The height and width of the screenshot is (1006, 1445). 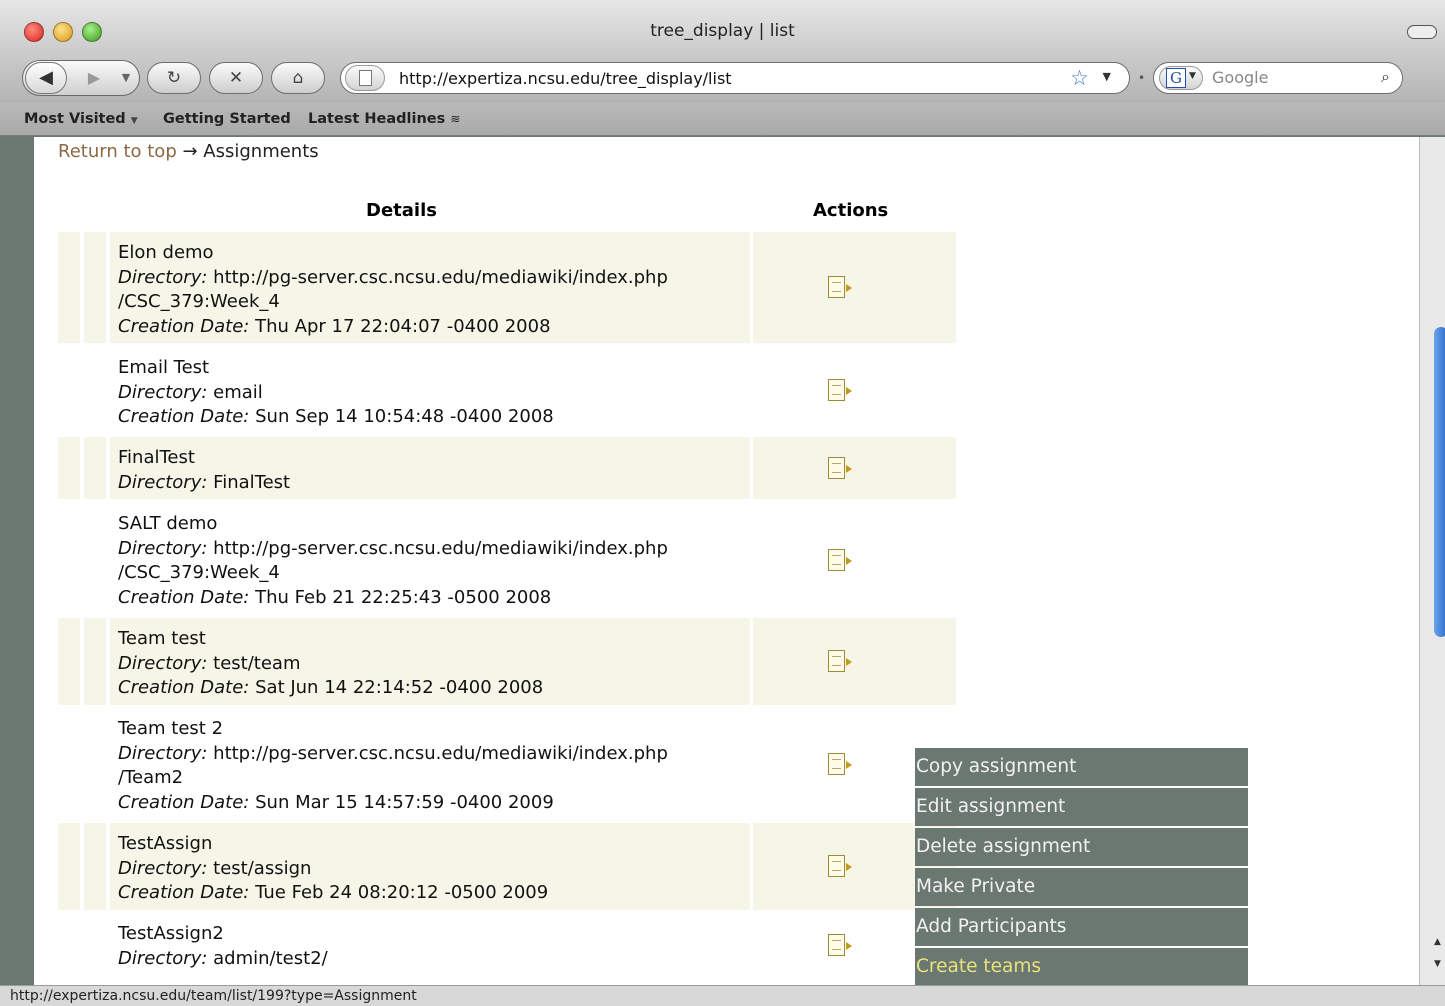 What do you see at coordinates (171, 728) in the screenshot?
I see `assignment-name: Team test 2` at bounding box center [171, 728].